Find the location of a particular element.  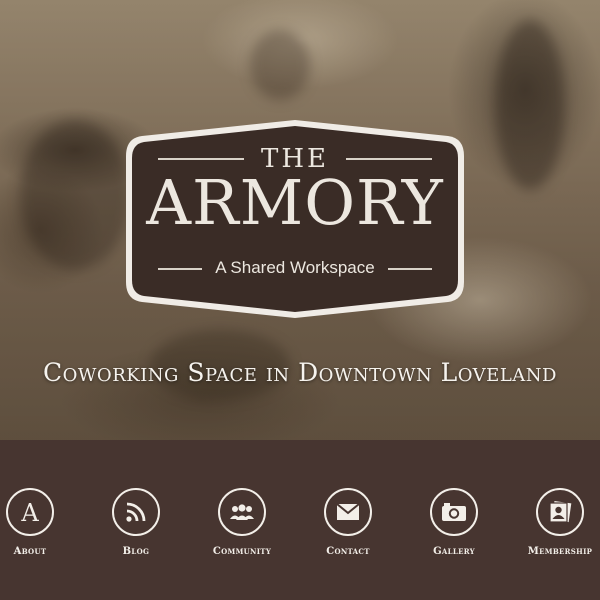

nav-label-contact: Contact is located at coordinates (348, 551).